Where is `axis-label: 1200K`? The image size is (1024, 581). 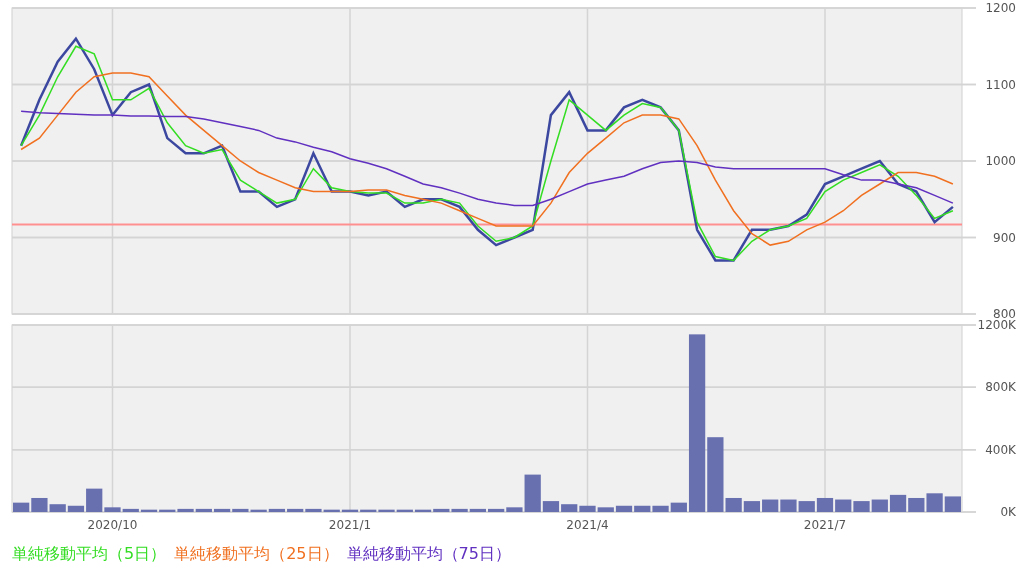 axis-label: 1200K is located at coordinates (996, 325).